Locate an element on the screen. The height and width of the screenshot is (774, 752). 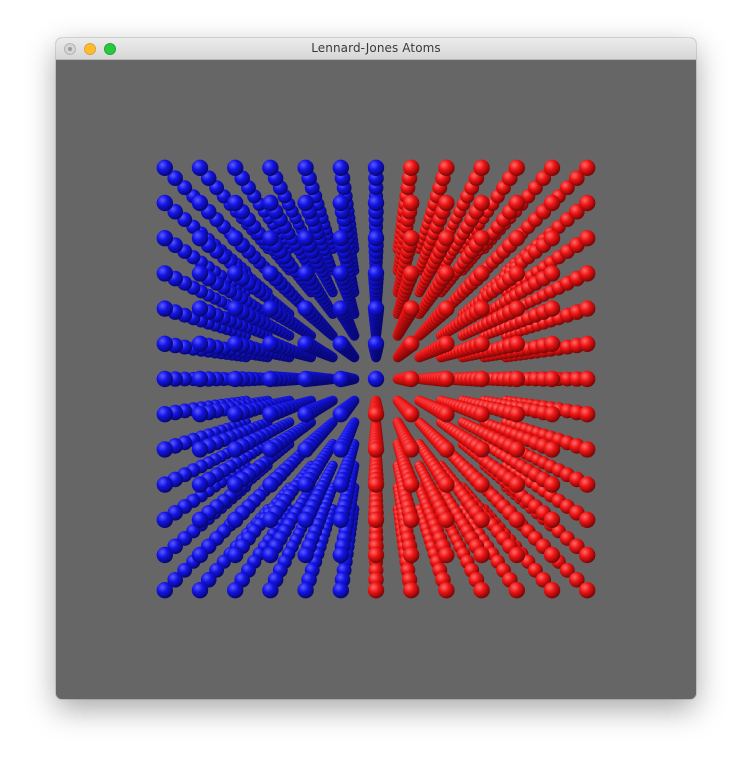
title-bar: Lennard-Jones Atoms is located at coordinates (376, 49).